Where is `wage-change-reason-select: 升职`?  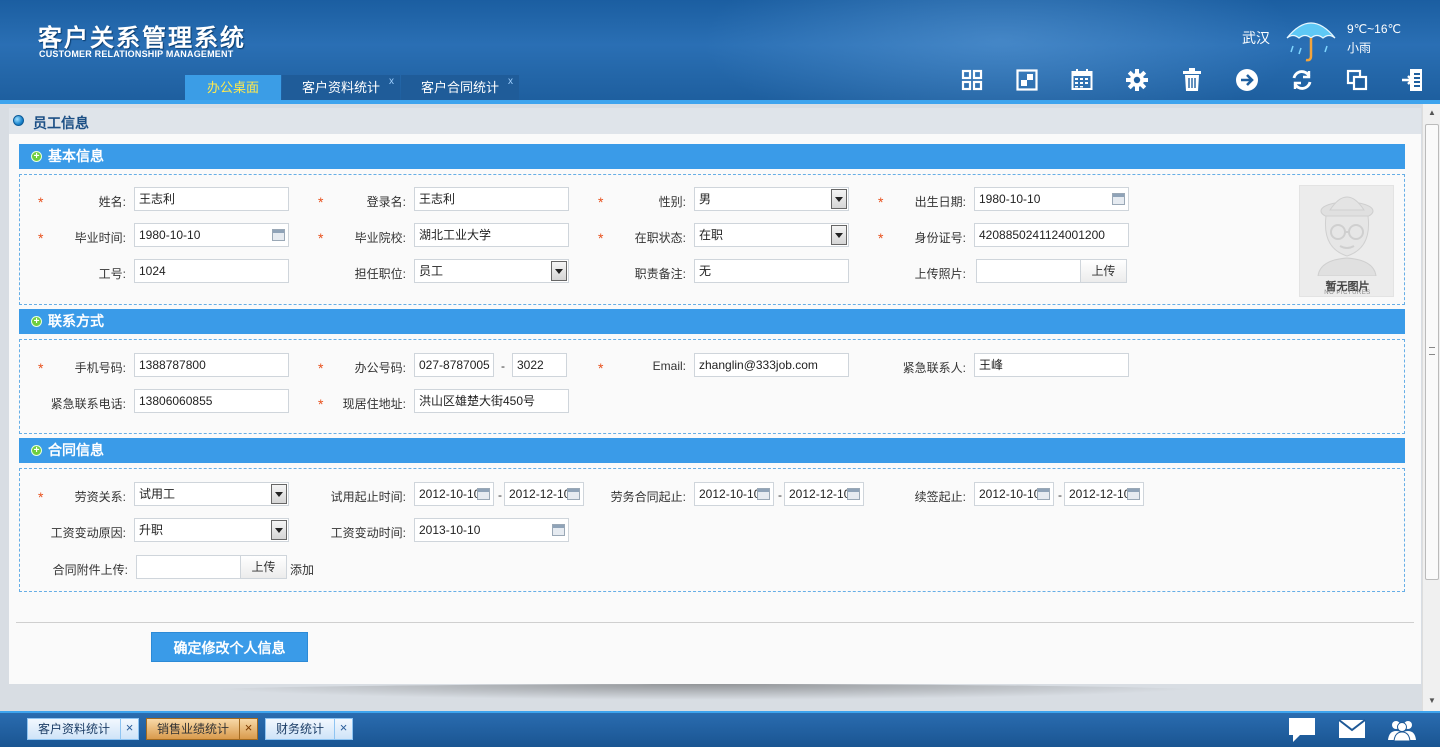
wage-change-reason-select: 升职 is located at coordinates (211, 530).